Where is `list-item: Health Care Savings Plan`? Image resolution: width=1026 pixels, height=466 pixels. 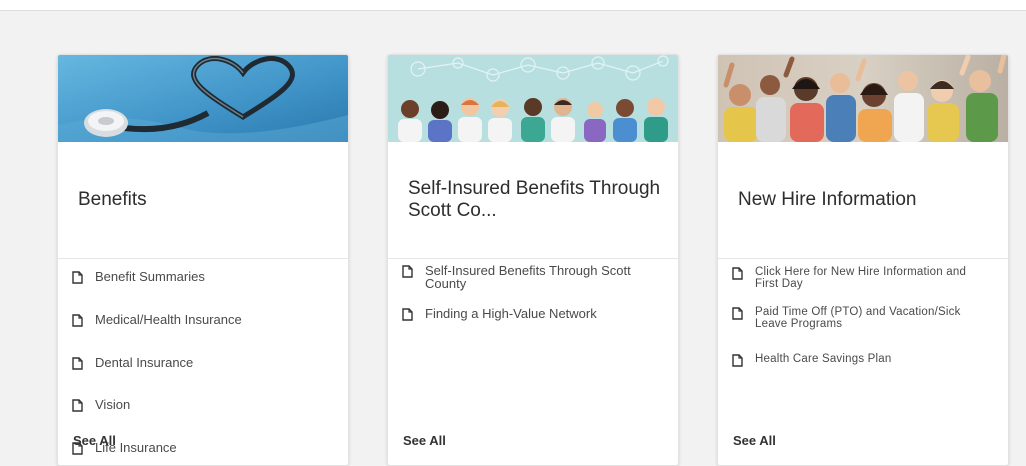 list-item: Health Care Savings Plan is located at coordinates (811, 360).